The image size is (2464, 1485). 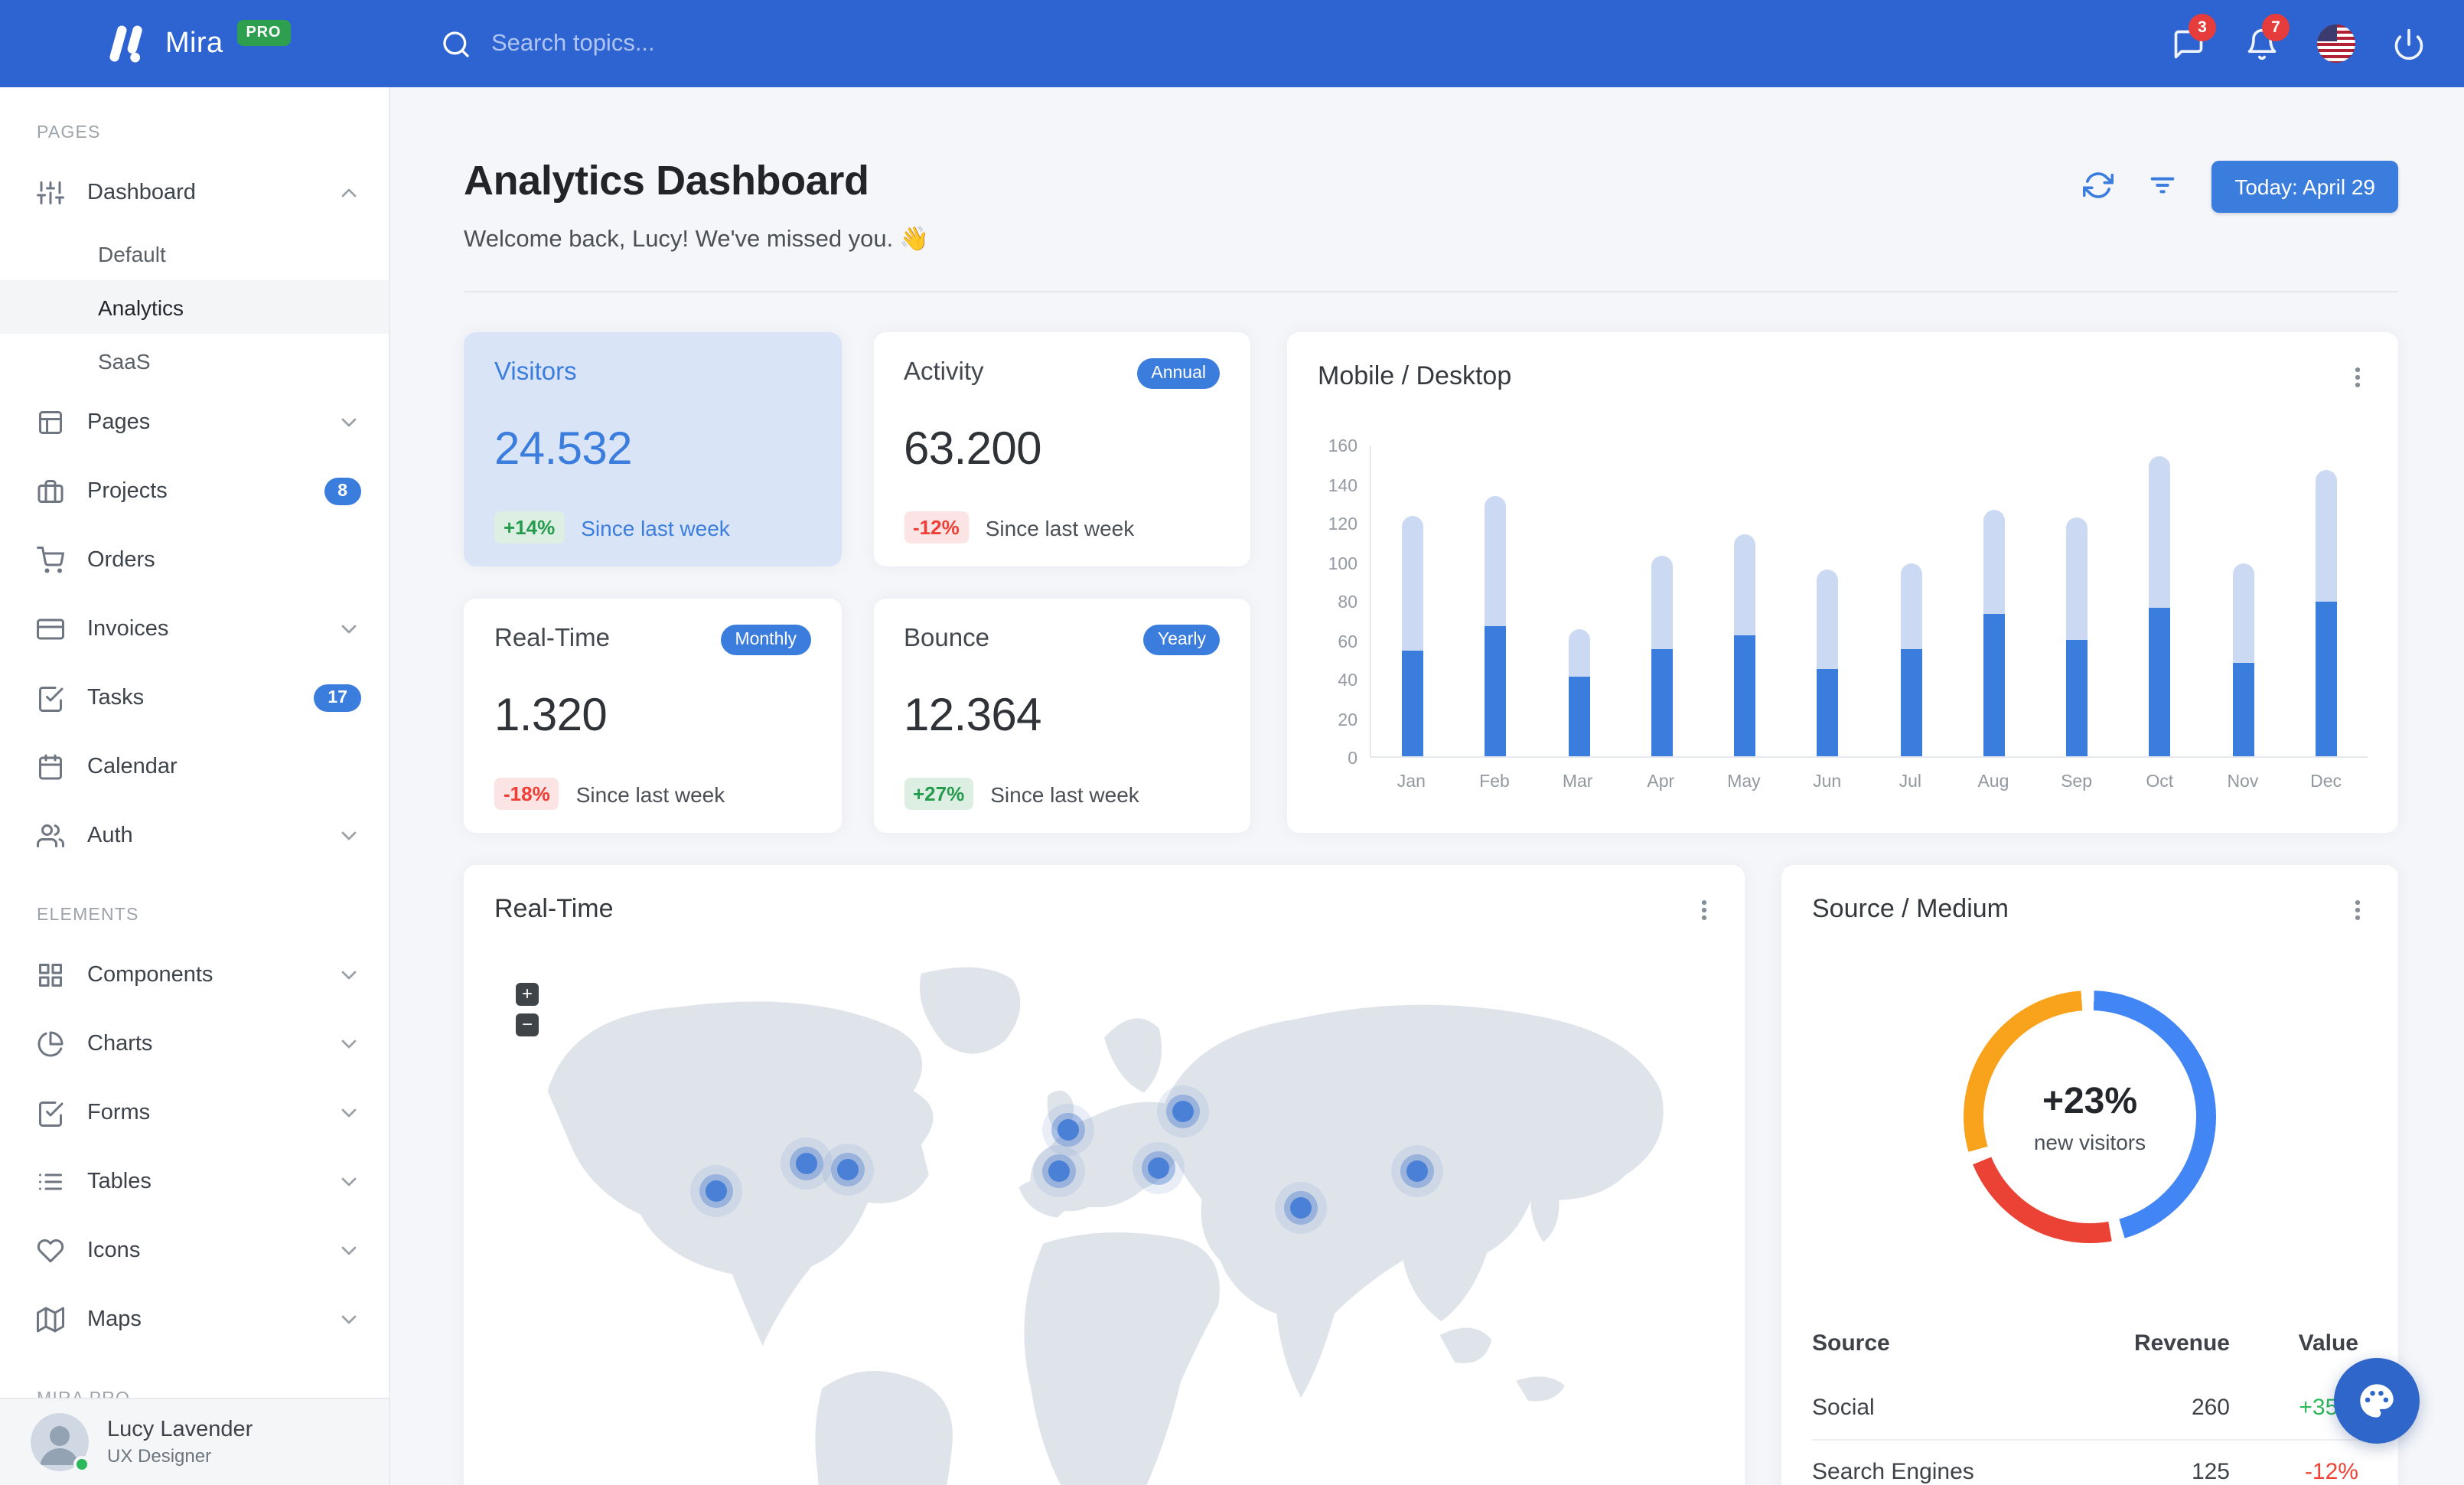 I want to click on y-tick-label: 80, so click(x=1347, y=603).